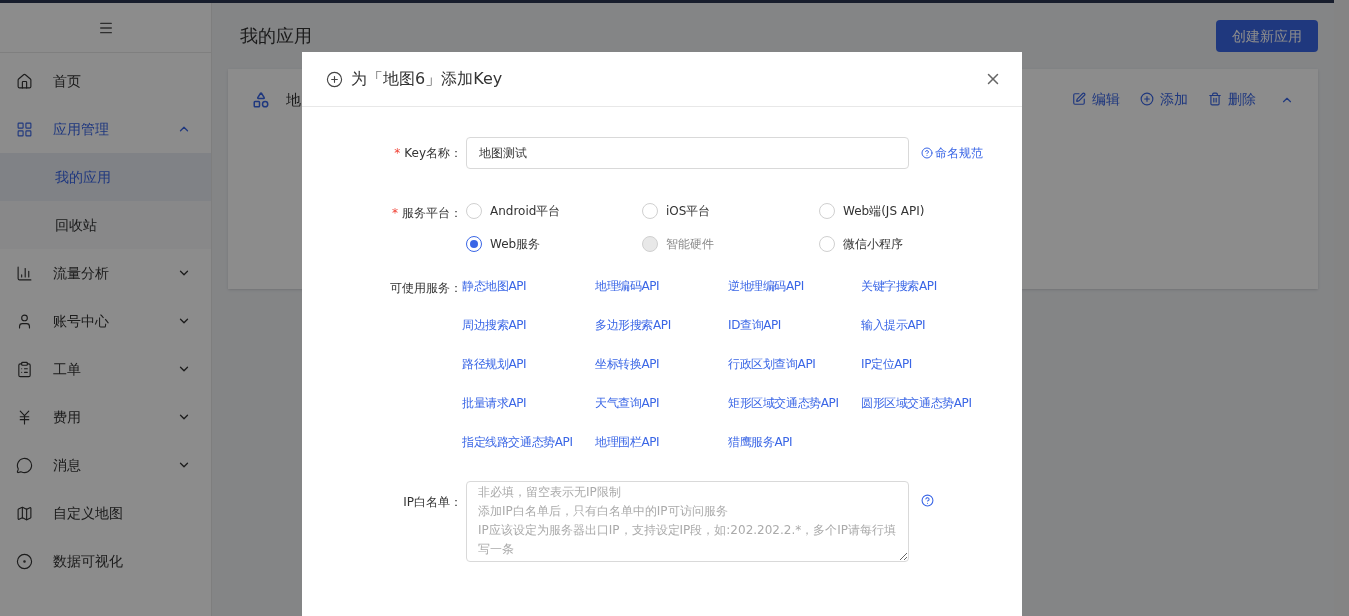 The width and height of the screenshot is (1349, 616). Describe the element at coordinates (688, 540) in the screenshot. I see `placeholder-text: IP应该设定为服务器出口IP，支持设定IP段，如:202.202.2.*，多个IP请每行填写一条` at that location.